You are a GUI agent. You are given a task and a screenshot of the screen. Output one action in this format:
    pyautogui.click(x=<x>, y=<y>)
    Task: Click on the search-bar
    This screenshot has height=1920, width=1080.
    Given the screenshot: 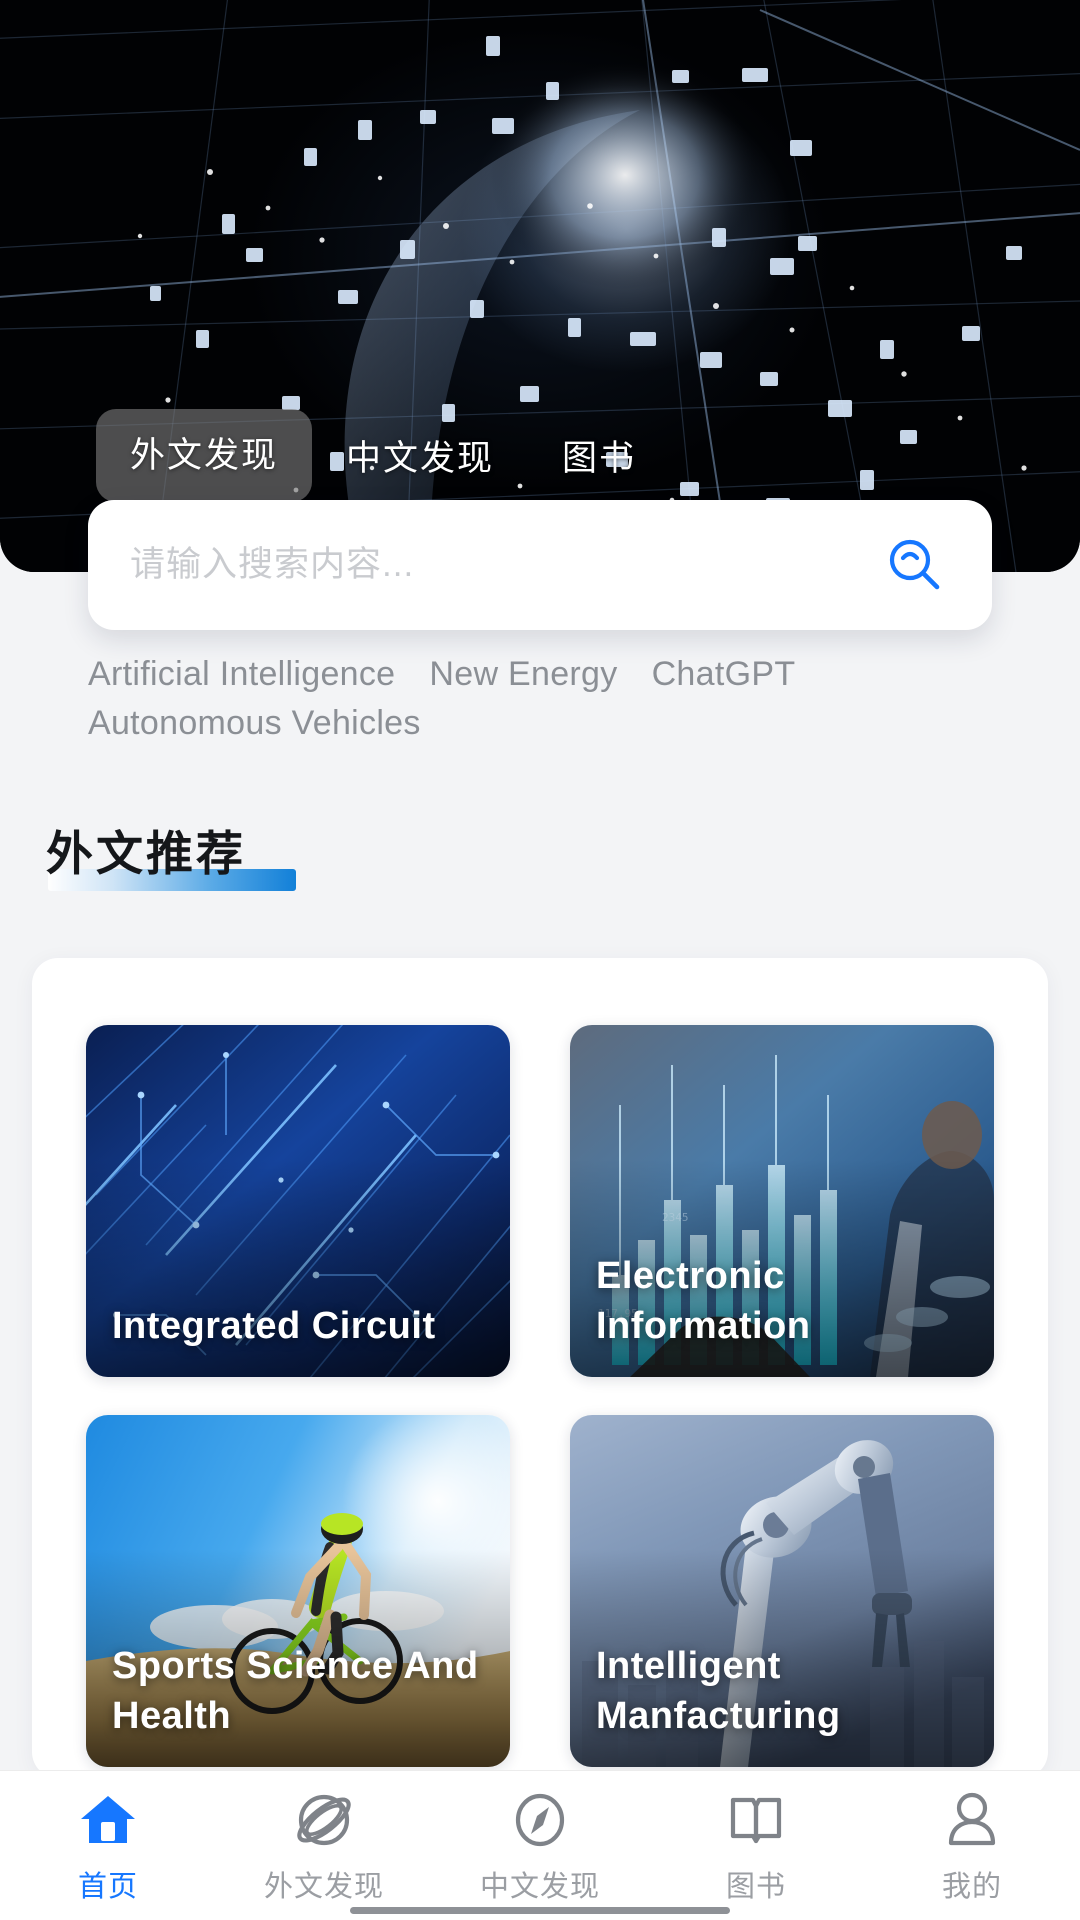 What is the action you would take?
    pyautogui.click(x=540, y=565)
    